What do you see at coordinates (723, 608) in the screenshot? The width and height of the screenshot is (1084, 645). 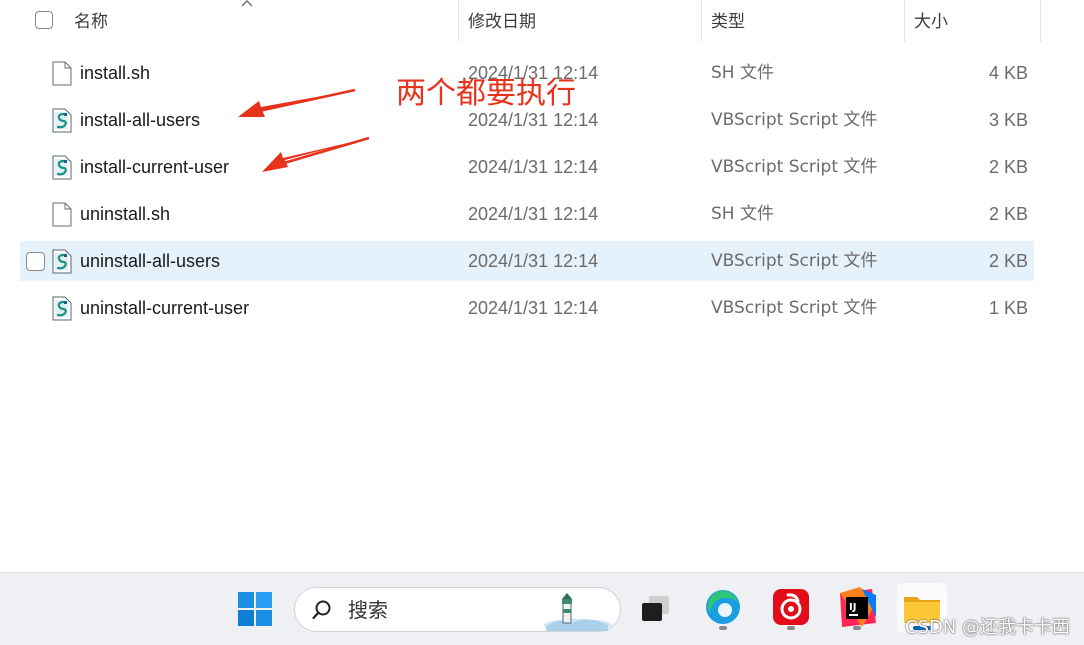 I see `taskbar-edge` at bounding box center [723, 608].